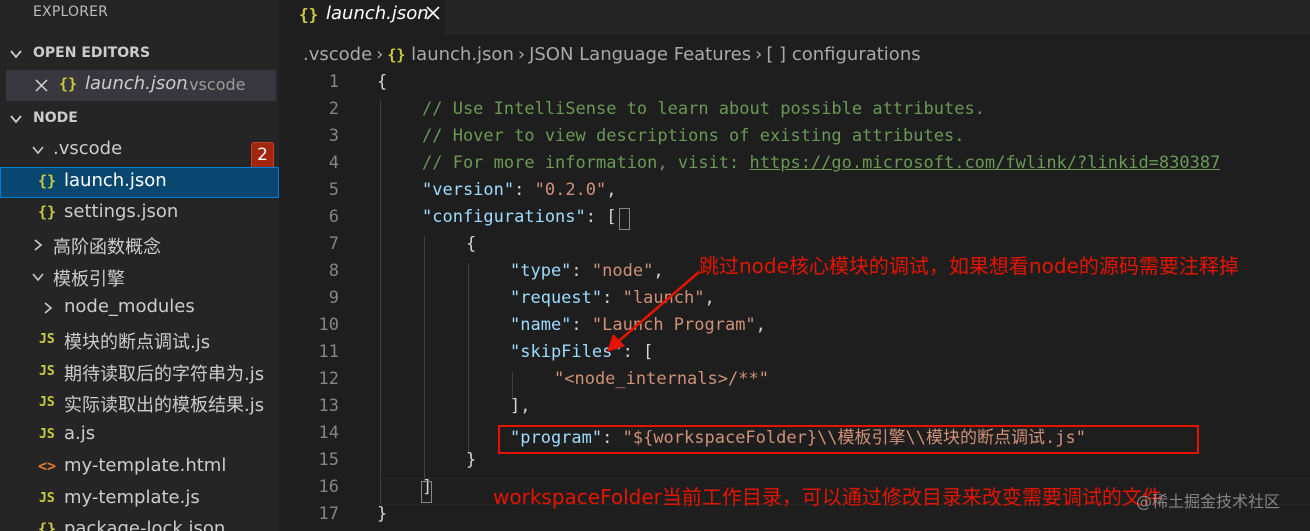 This screenshot has height=531, width=1310. Describe the element at coordinates (653, 311) in the screenshot. I see `annotation-arrow-icon` at that location.